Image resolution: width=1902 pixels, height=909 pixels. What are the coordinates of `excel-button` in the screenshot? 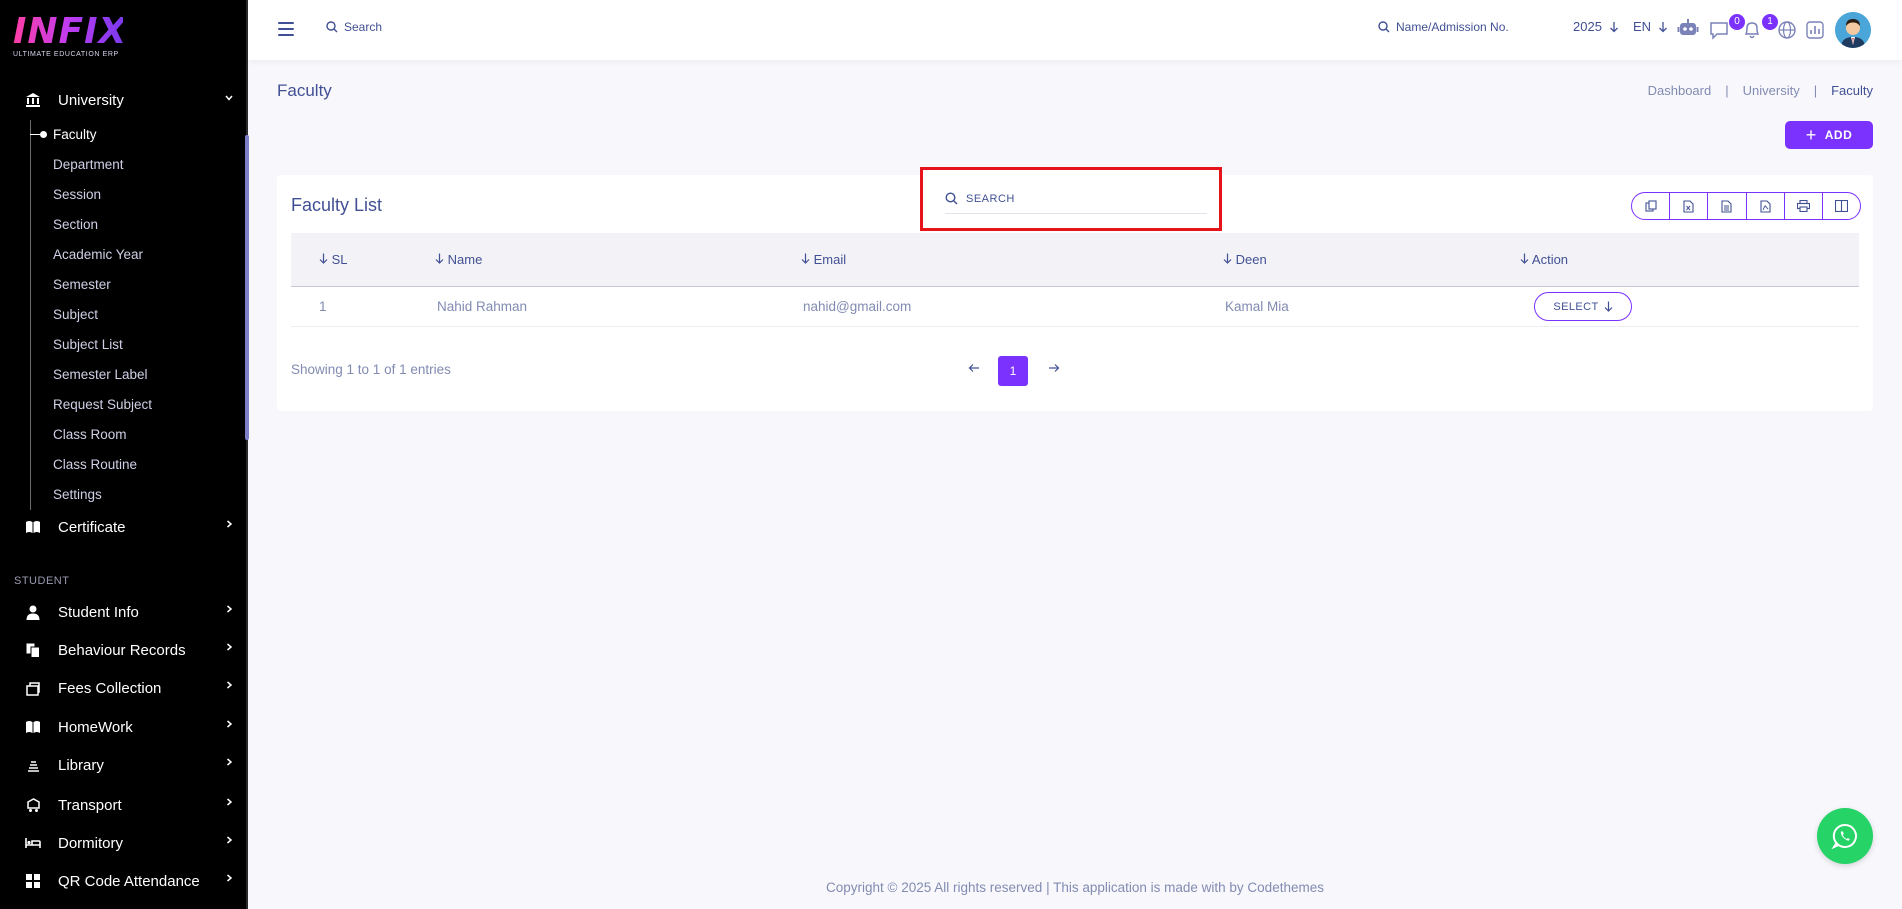 It's located at (1689, 206).